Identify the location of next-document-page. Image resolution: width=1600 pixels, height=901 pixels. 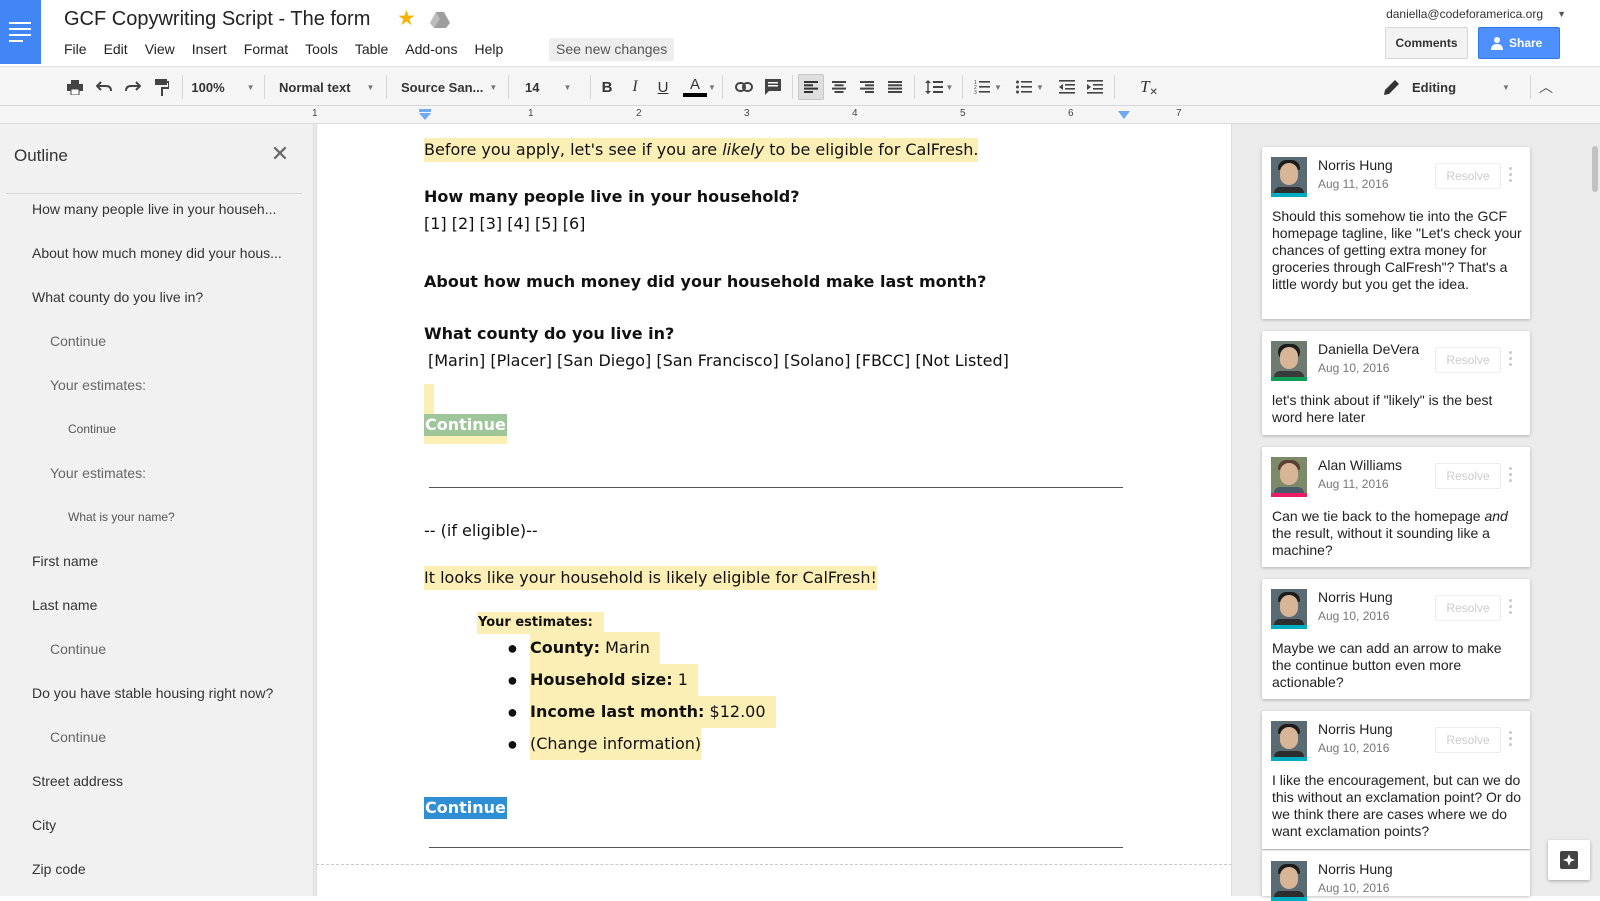
(774, 880).